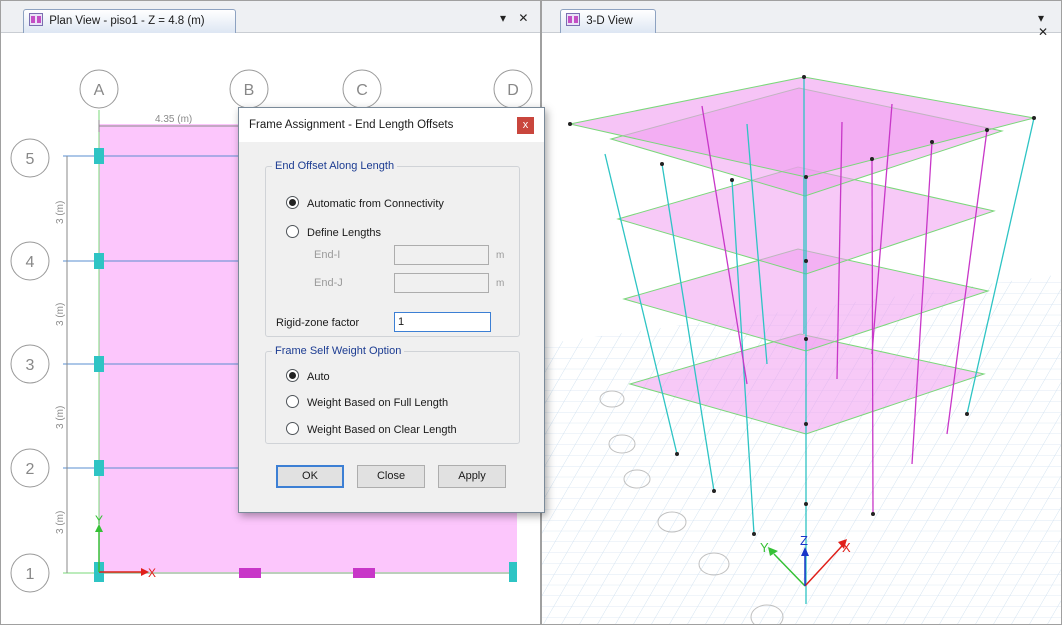 The image size is (1062, 625). I want to click on svg-text: 1, so click(30, 574).